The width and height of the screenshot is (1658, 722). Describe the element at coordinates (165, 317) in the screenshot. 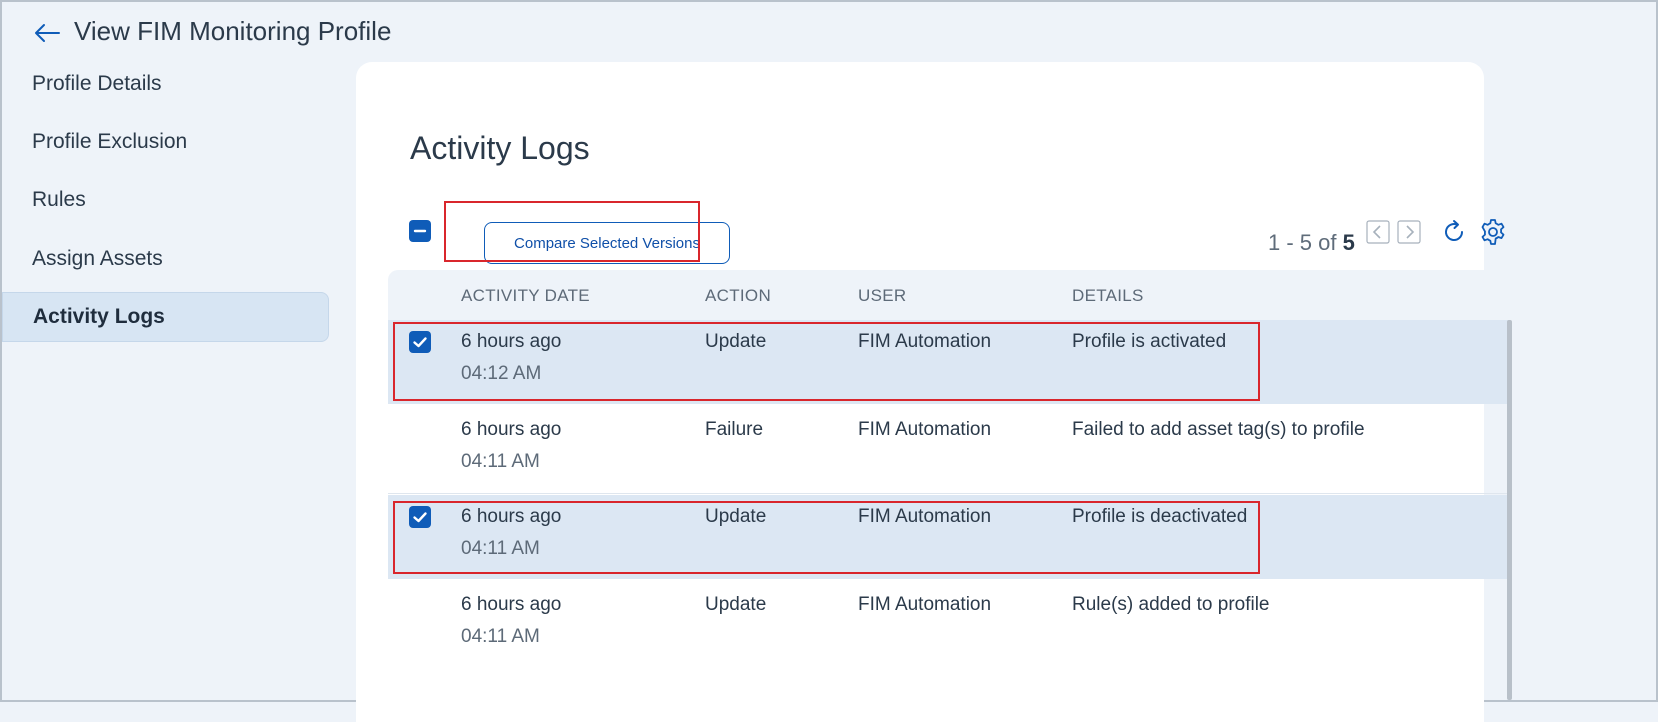

I see `sidebar-item-activity-logs: Activity Logs` at that location.